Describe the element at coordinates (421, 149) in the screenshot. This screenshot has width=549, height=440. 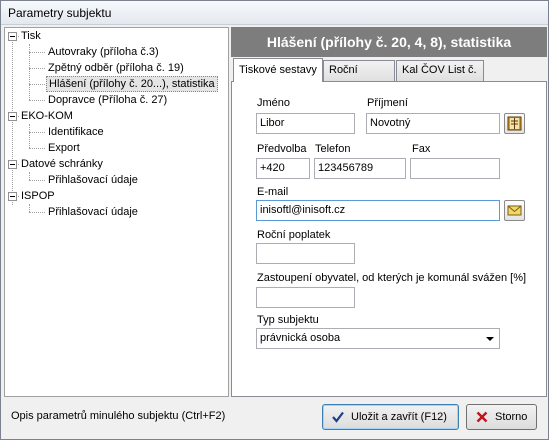
I see `fax-label: Fax` at that location.